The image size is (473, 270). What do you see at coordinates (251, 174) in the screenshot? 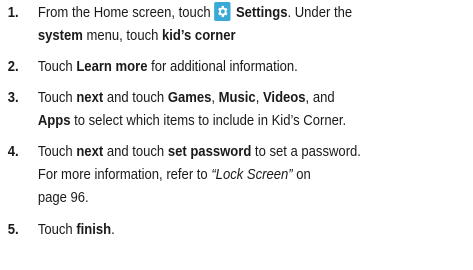
I see `lock-screen-reference: “Lock Screen”` at bounding box center [251, 174].